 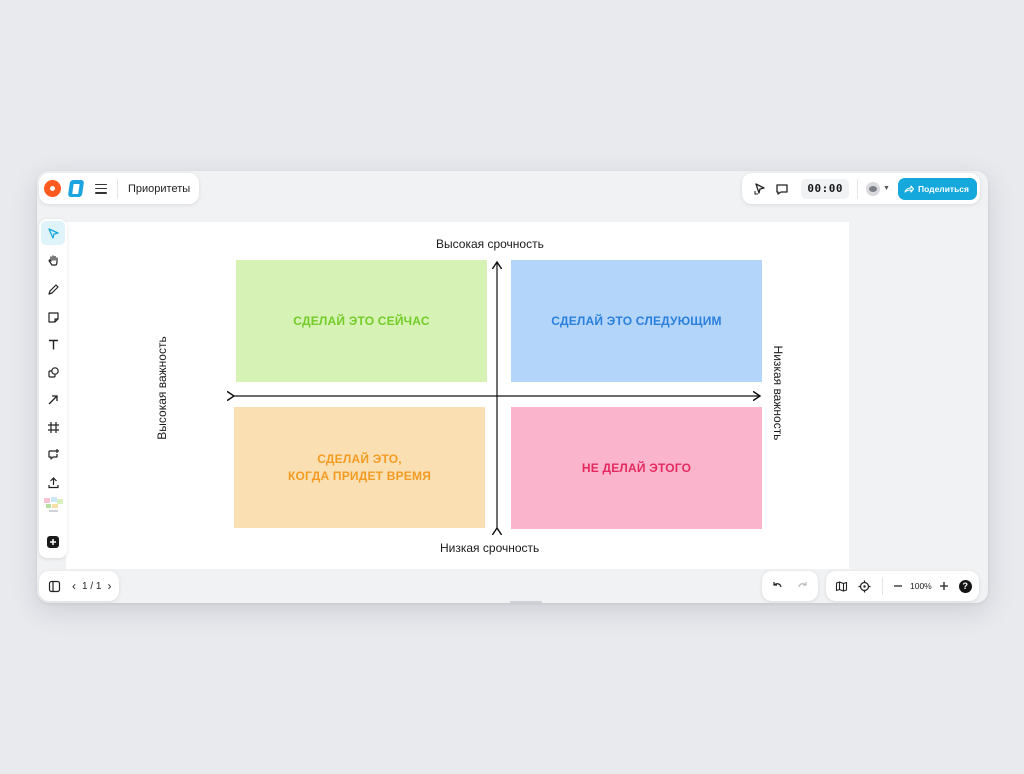 I want to click on quadrant-do-later: СДЕЛАЙ ЭТО, КОГДА ПРИДЕТ ВРЕМЯ, so click(x=359, y=467).